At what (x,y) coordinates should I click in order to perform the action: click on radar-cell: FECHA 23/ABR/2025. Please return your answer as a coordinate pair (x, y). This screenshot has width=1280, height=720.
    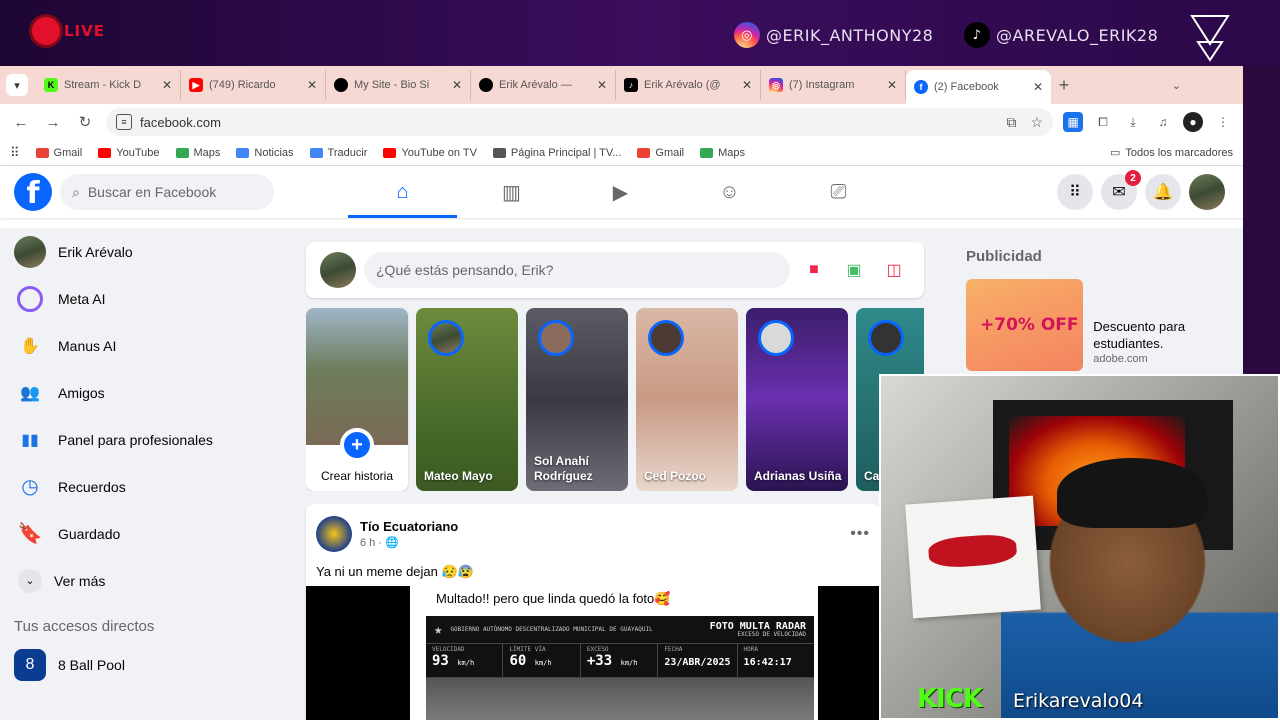
    Looking at the image, I should click on (698, 660).